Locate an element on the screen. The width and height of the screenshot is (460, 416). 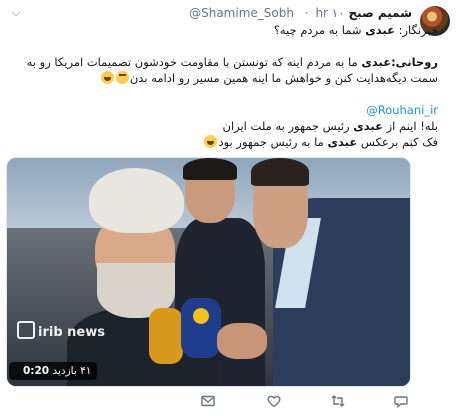
author-name: شمیم صبح is located at coordinates (380, 13).